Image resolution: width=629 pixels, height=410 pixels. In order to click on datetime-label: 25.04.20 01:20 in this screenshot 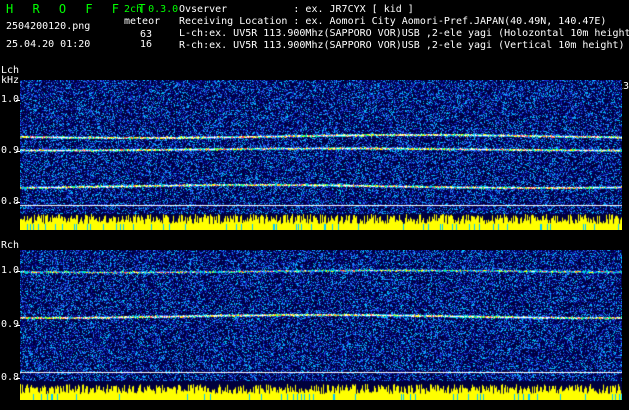, I will do `click(48, 44)`.